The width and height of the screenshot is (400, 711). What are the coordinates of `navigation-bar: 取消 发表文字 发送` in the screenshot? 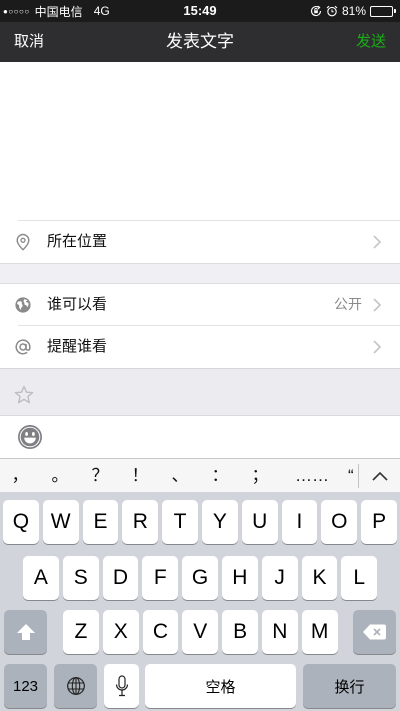 It's located at (200, 42).